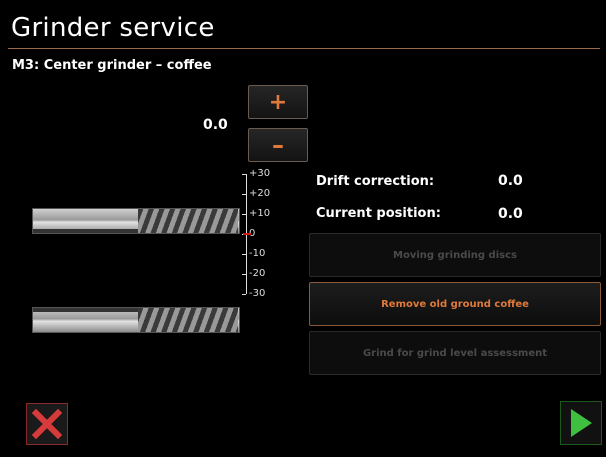 The height and width of the screenshot is (457, 606). I want to click on scale-tick-label: -10, so click(257, 253).